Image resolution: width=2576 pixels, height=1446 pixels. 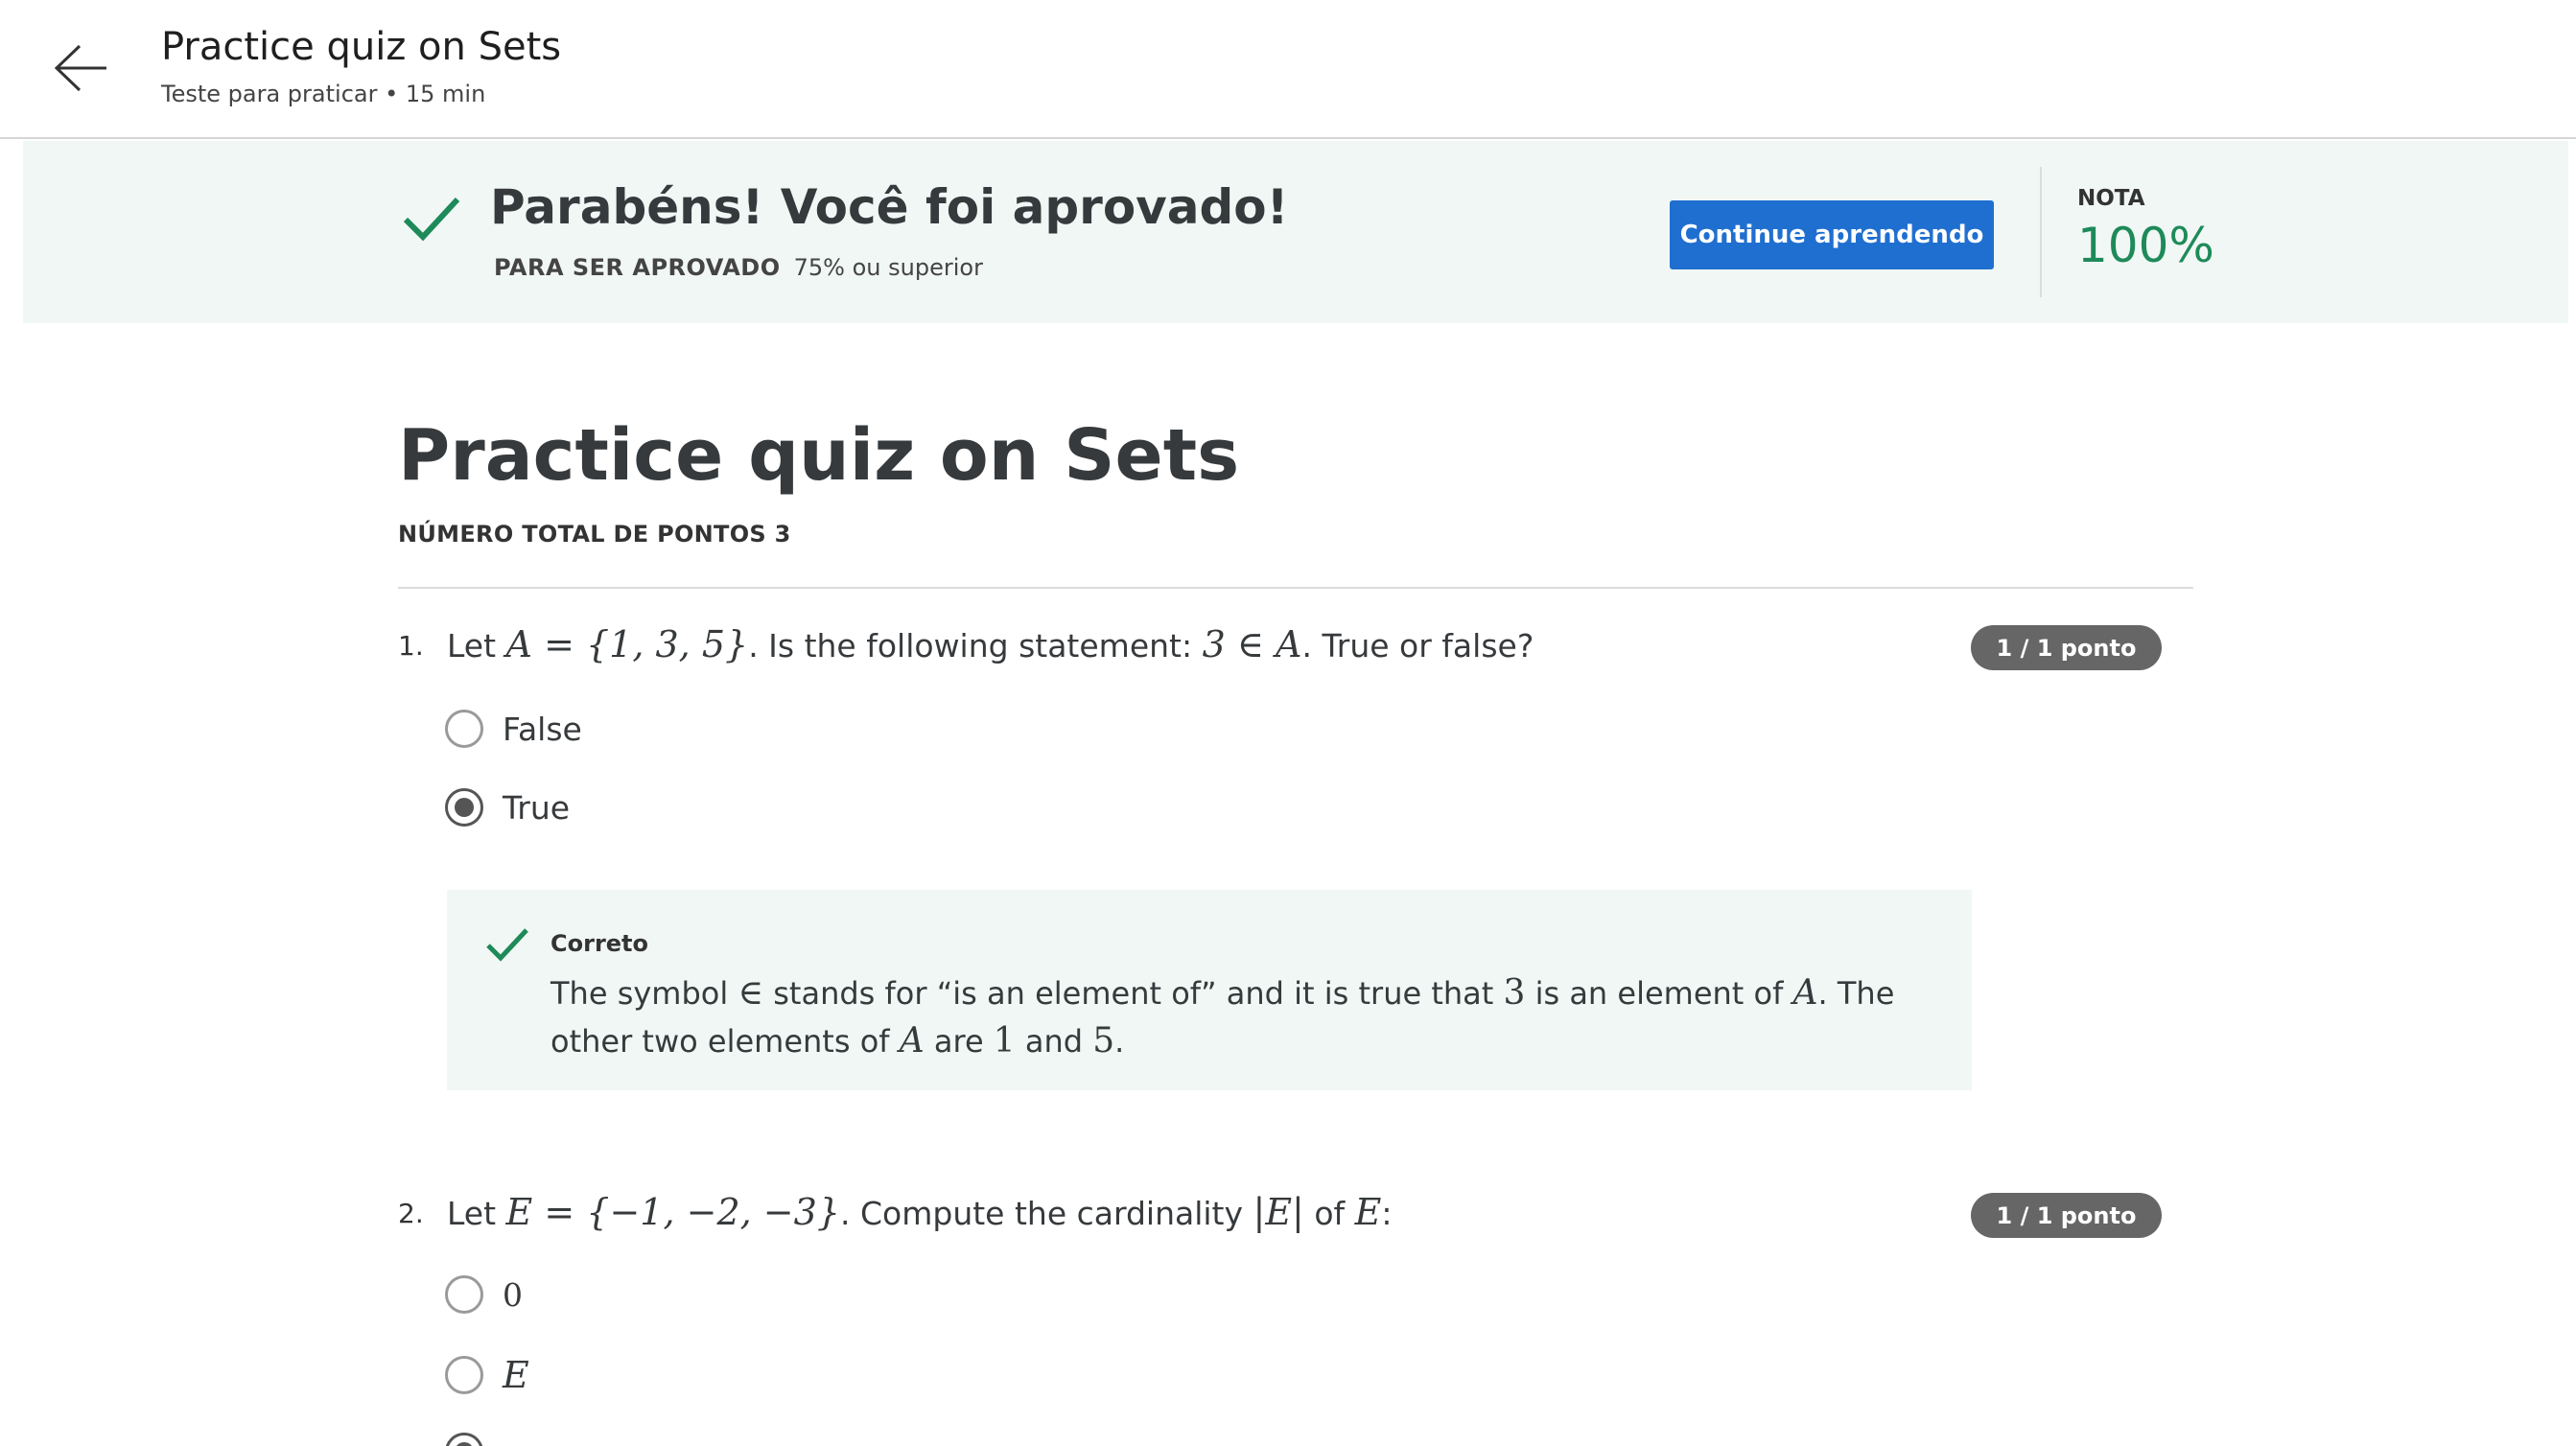 What do you see at coordinates (1278, 1212) in the screenshot?
I see `math-expression: |E|` at bounding box center [1278, 1212].